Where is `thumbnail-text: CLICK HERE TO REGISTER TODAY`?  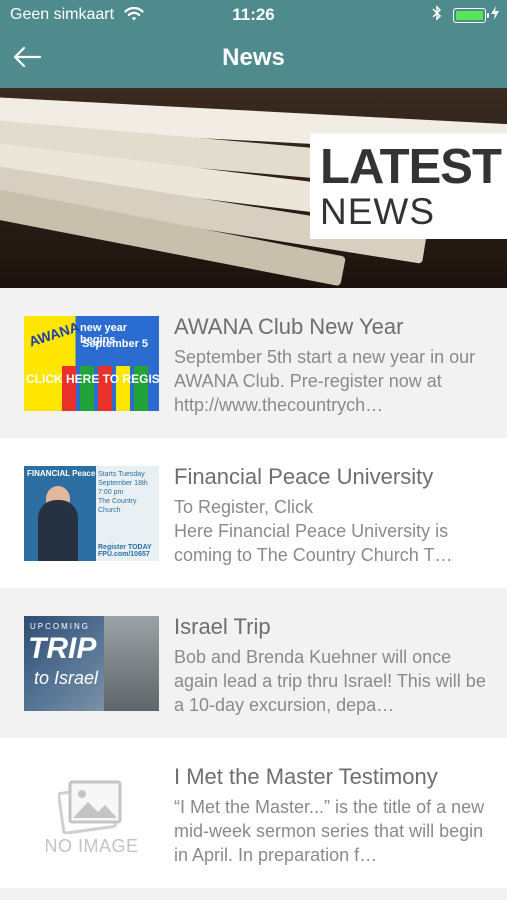
thumbnail-text: CLICK HERE TO REGISTER TODAY is located at coordinates (92, 379).